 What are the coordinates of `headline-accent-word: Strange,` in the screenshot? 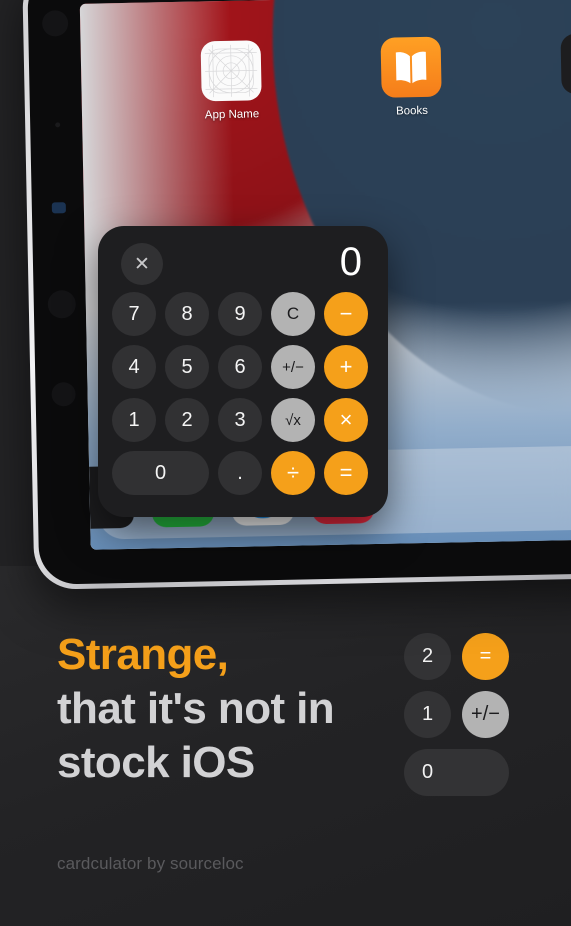 It's located at (143, 654).